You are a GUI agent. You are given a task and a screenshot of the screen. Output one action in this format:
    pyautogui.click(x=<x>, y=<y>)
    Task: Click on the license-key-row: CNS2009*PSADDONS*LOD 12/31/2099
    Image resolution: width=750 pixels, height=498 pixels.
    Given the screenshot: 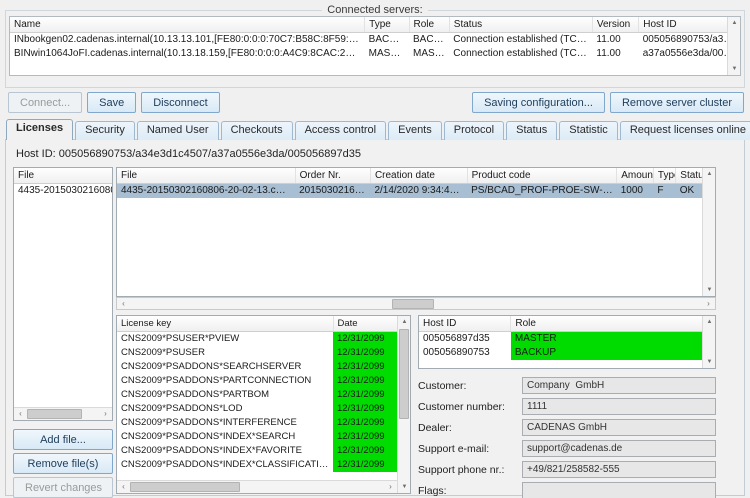 What is the action you would take?
    pyautogui.click(x=258, y=408)
    